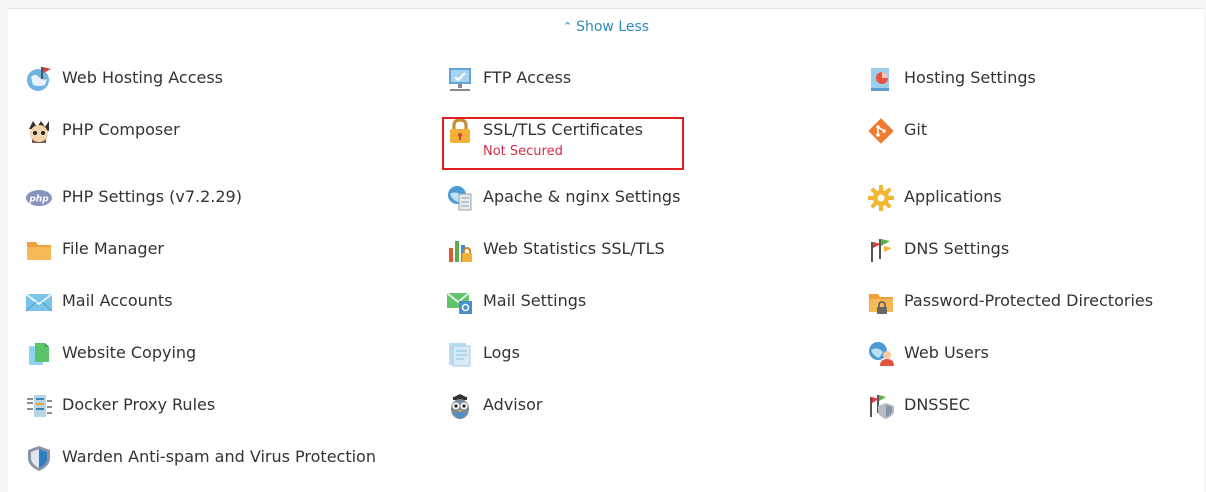 This screenshot has height=492, width=1206. I want to click on tool-label: Web Statistics SSL/TLS, so click(574, 248).